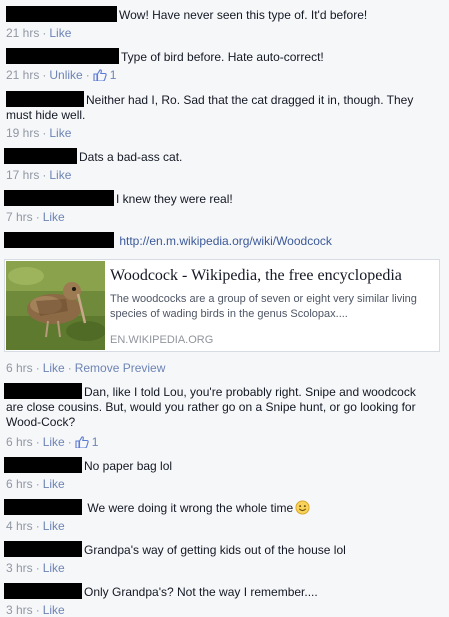 This screenshot has height=617, width=449. I want to click on comment: http://en.m.wikipedia.org/wiki/Woodcock, so click(224, 240).